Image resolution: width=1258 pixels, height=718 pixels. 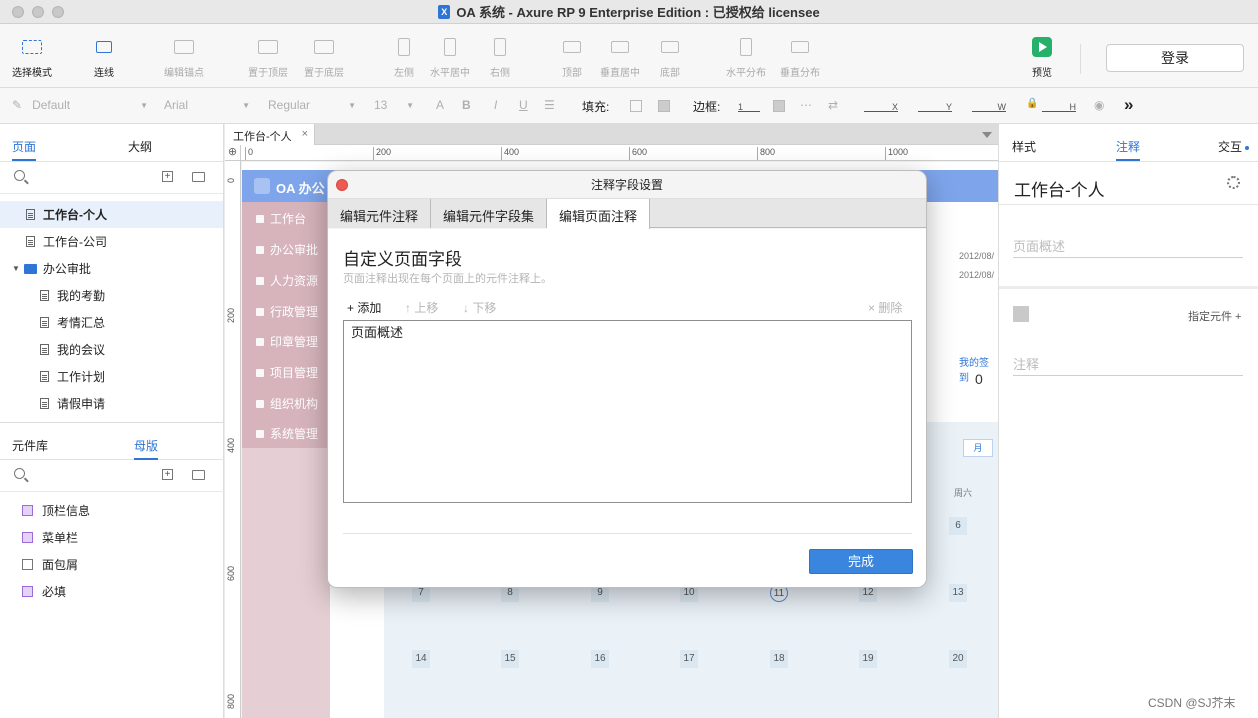 What do you see at coordinates (861, 561) in the screenshot?
I see `done-button: 完成` at bounding box center [861, 561].